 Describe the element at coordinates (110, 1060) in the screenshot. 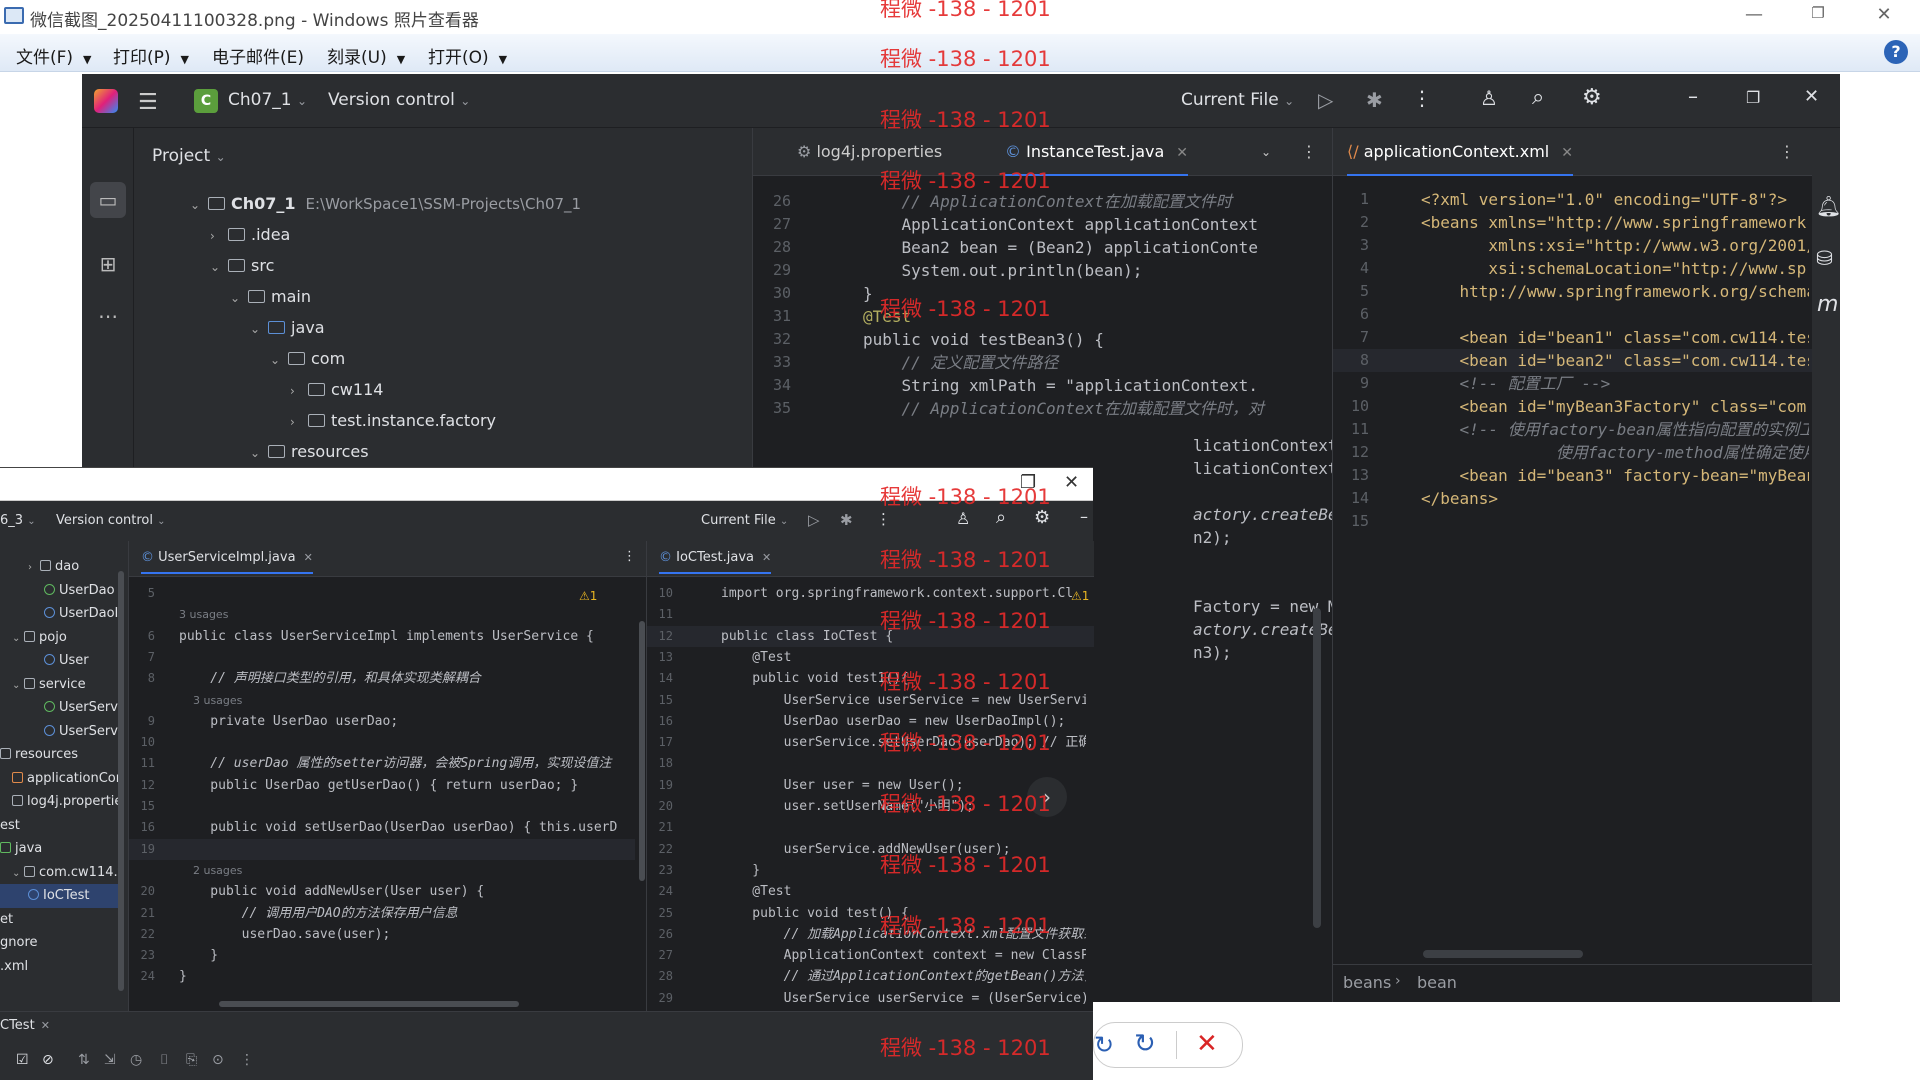

I see `collapse-icon: ⇲` at that location.